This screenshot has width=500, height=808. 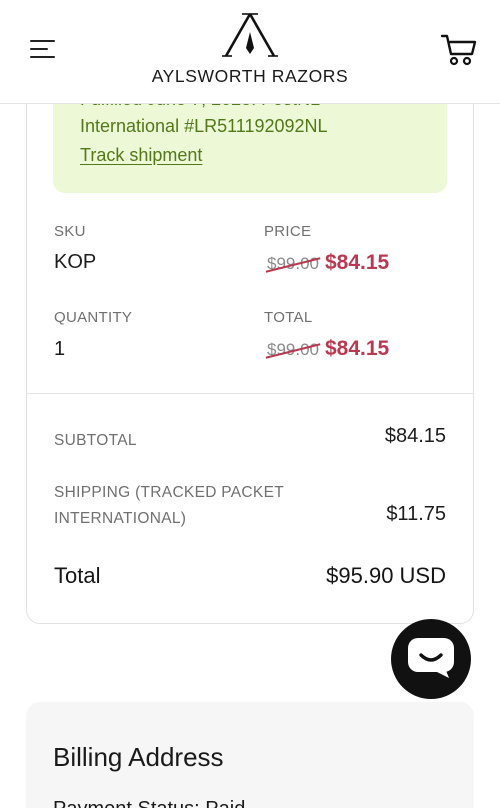 I want to click on quantity-label: QUANTITY, so click(x=93, y=317).